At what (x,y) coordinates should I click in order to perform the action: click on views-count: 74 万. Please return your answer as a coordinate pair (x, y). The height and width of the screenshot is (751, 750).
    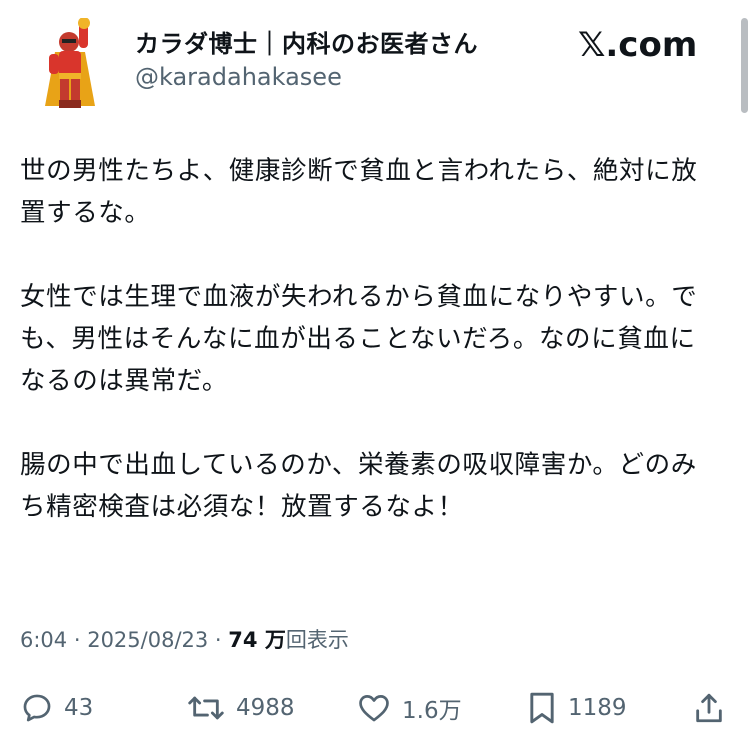
    Looking at the image, I should click on (257, 640).